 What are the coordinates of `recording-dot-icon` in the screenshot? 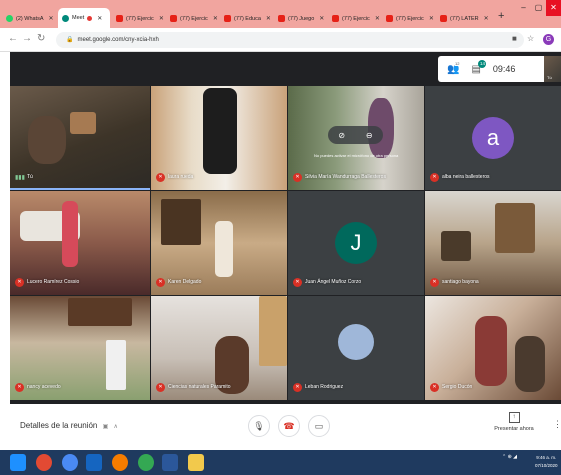 It's located at (90, 18).